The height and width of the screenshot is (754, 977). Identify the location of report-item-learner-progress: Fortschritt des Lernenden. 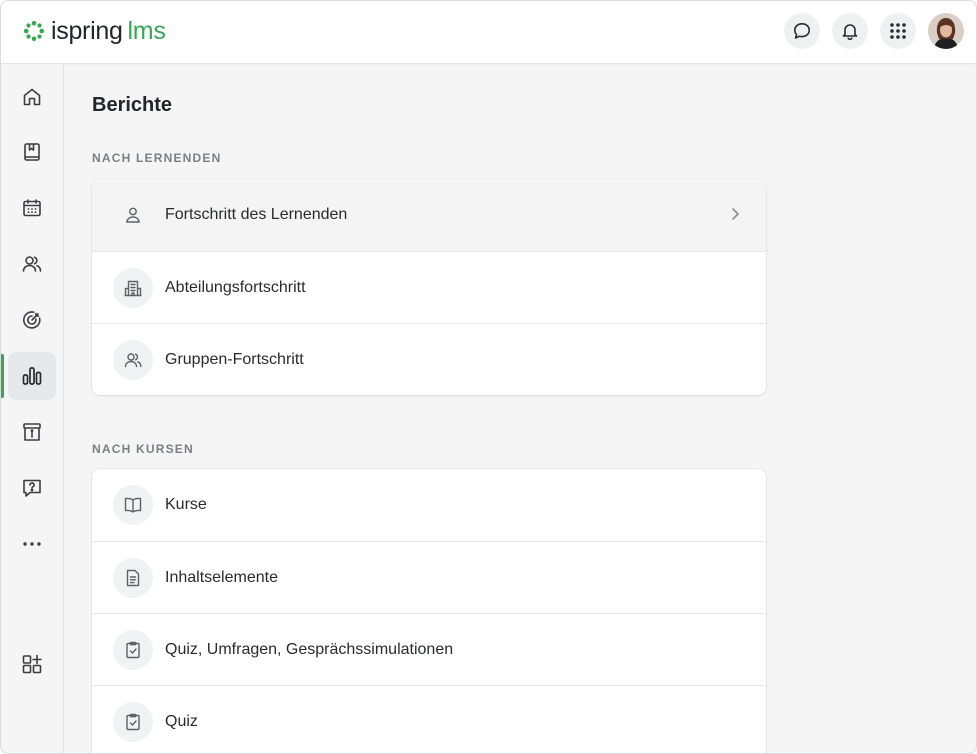
(429, 215).